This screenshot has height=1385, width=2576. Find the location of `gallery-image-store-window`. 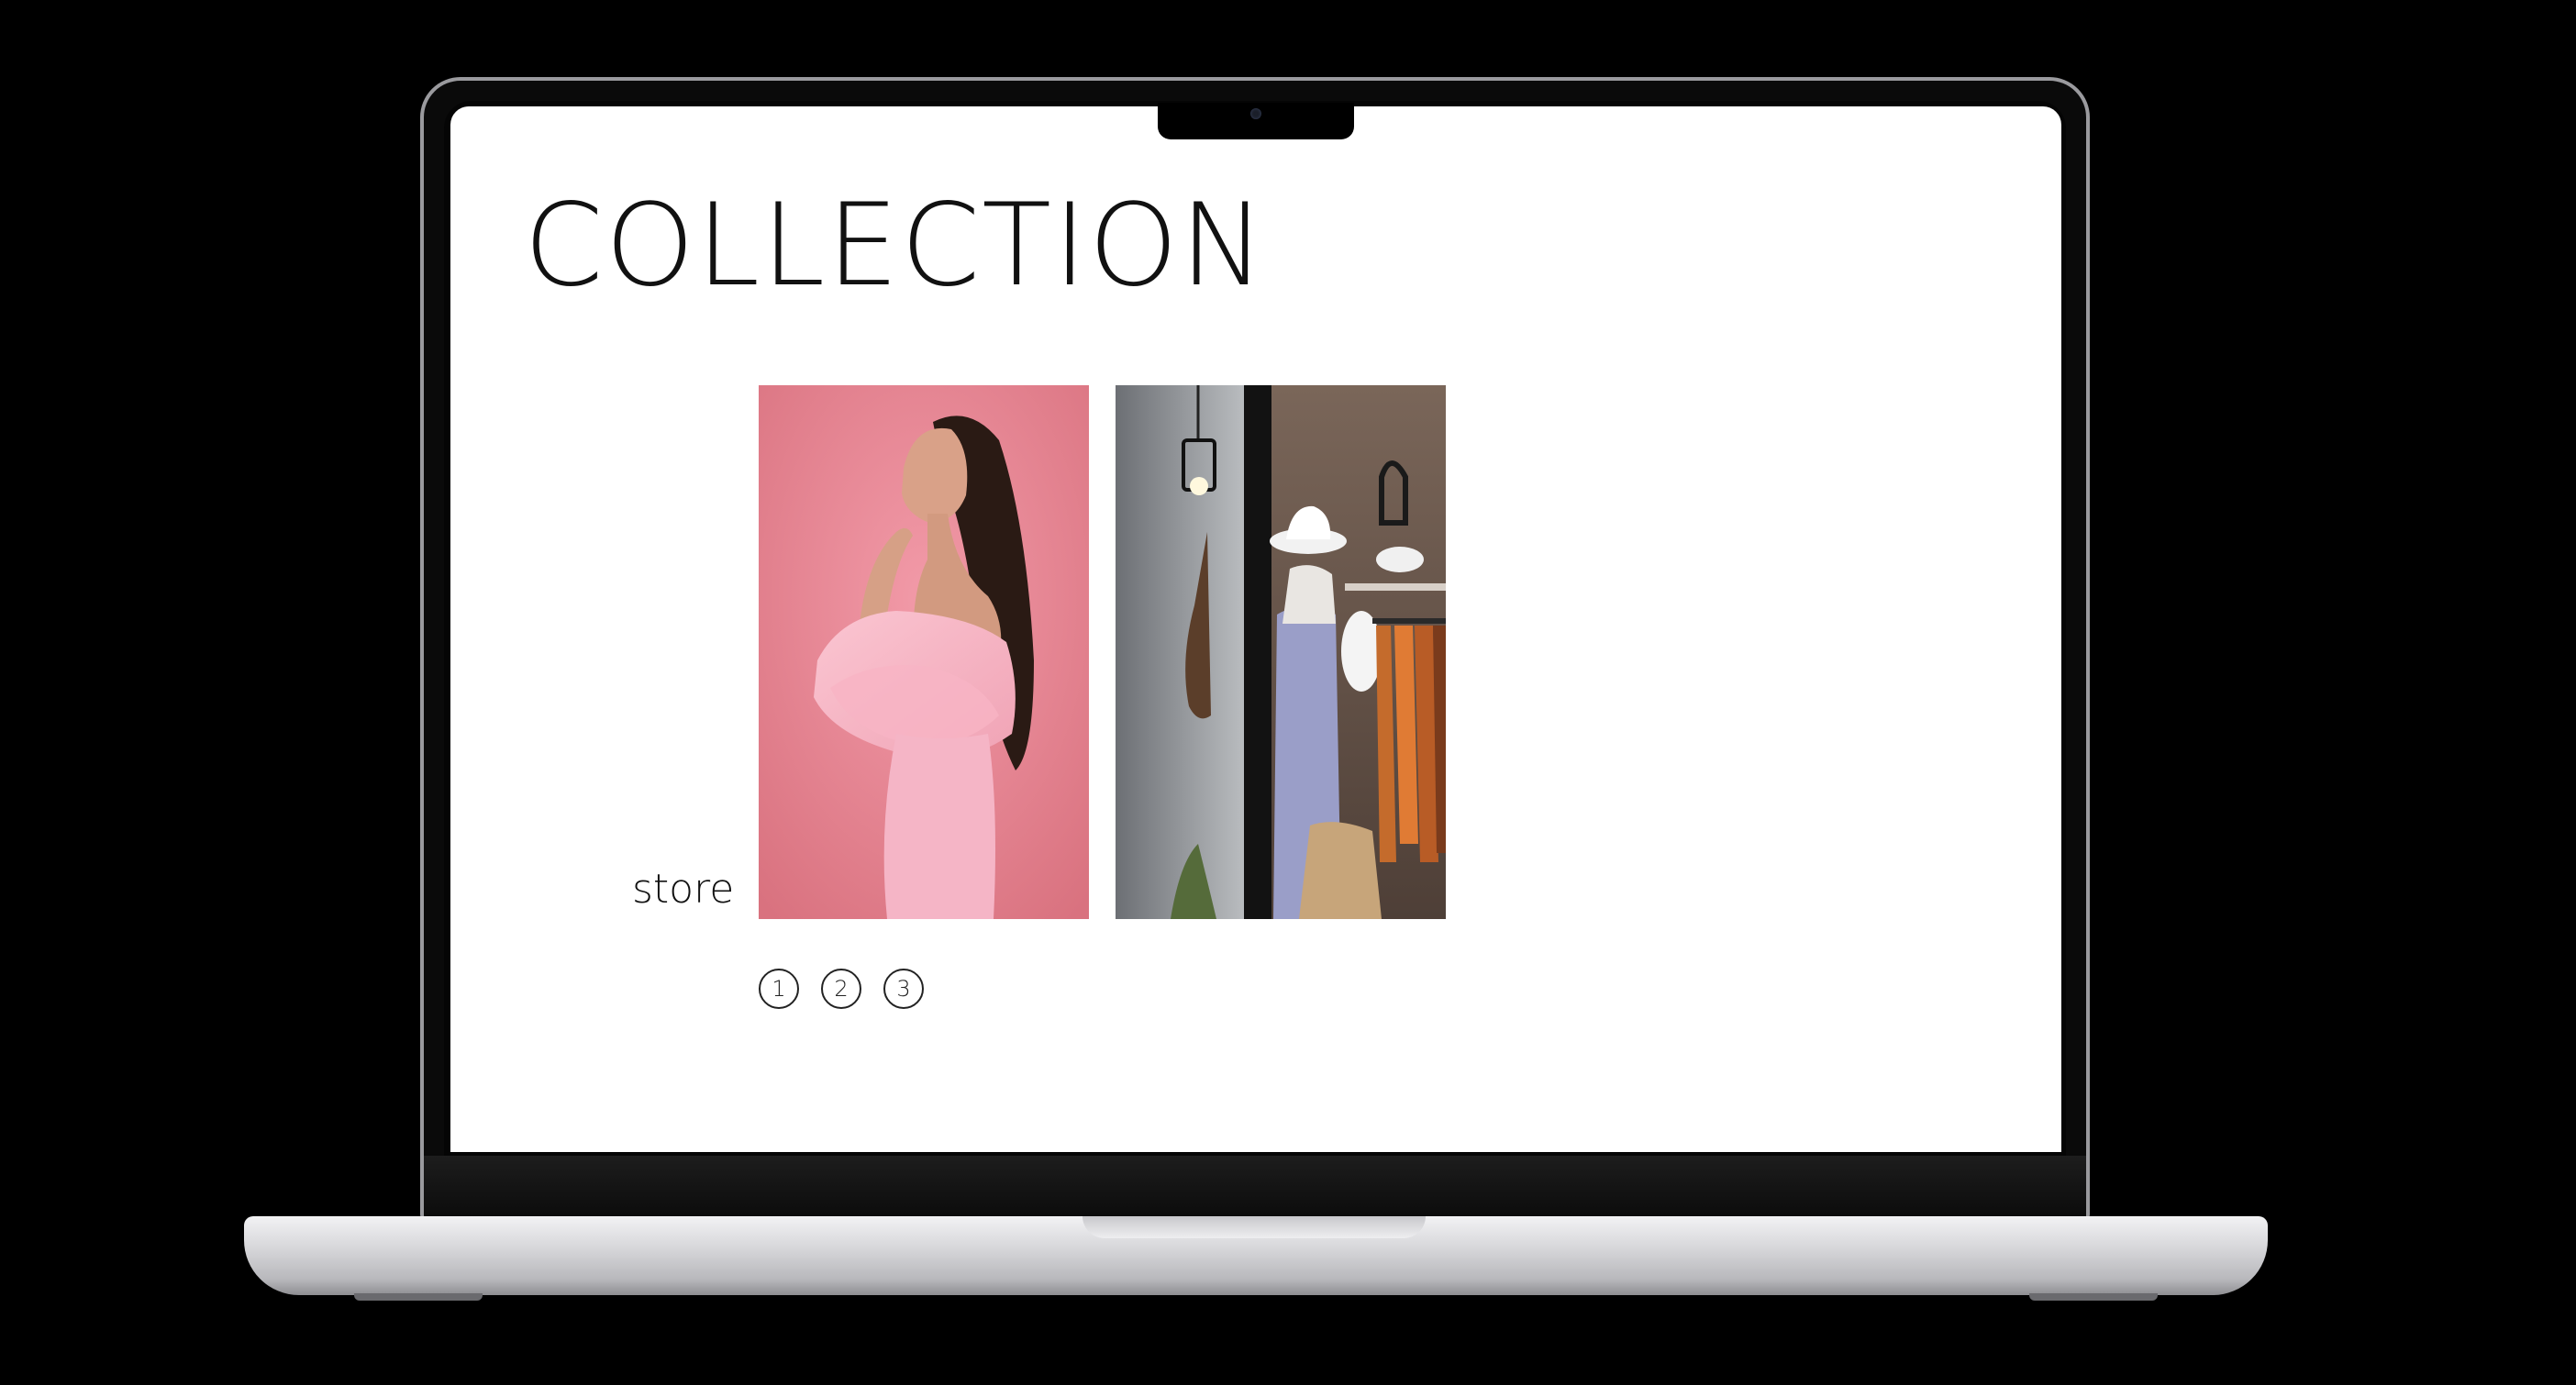

gallery-image-store-window is located at coordinates (1281, 652).